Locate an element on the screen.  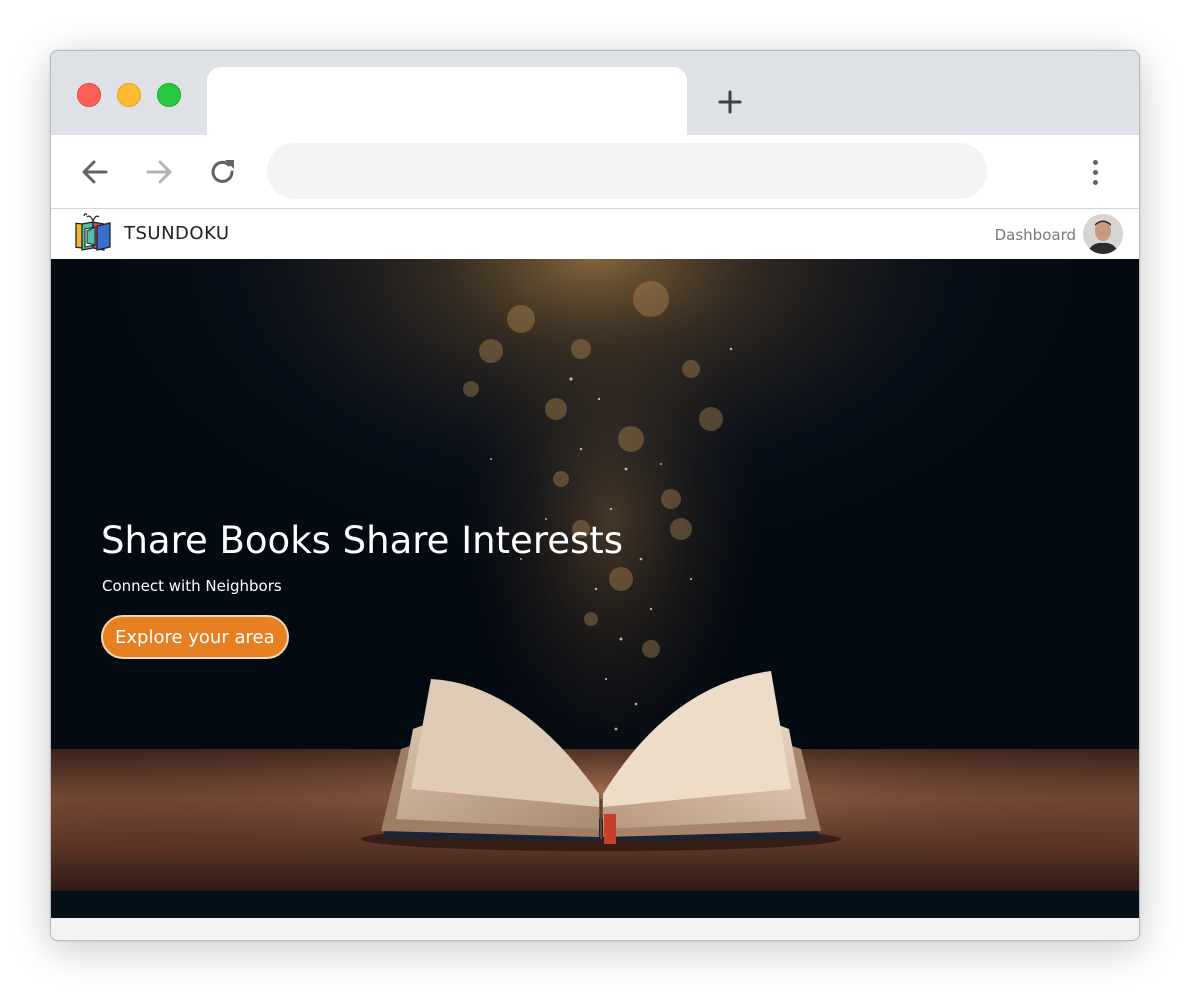
new-tab-button is located at coordinates (730, 102).